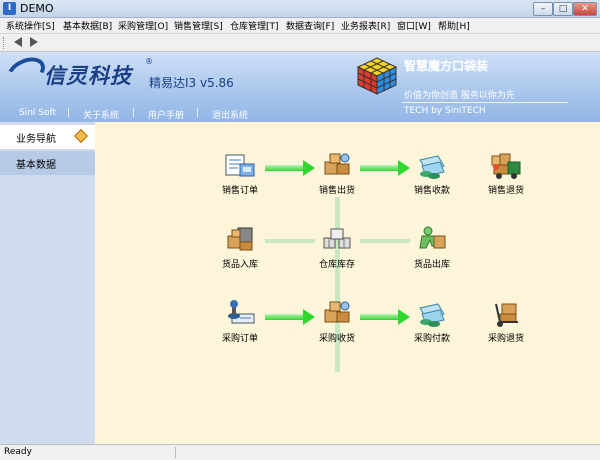 This screenshot has width=600, height=460. What do you see at coordinates (505, 339) in the screenshot?
I see `node-label: 采购退货` at bounding box center [505, 339].